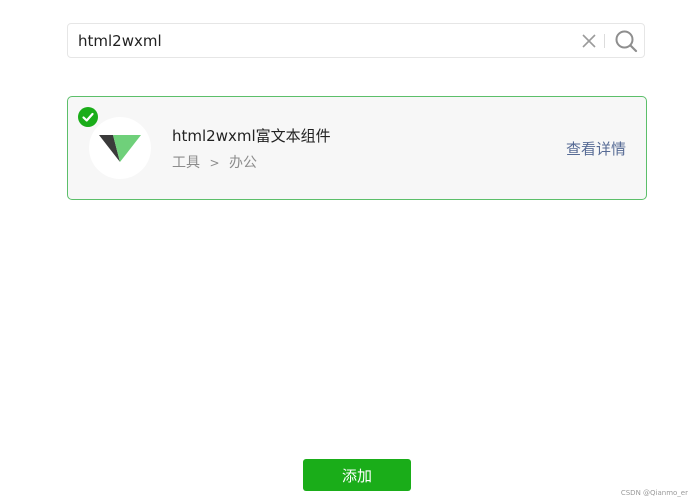  I want to click on category-child: 办公, so click(242, 163).